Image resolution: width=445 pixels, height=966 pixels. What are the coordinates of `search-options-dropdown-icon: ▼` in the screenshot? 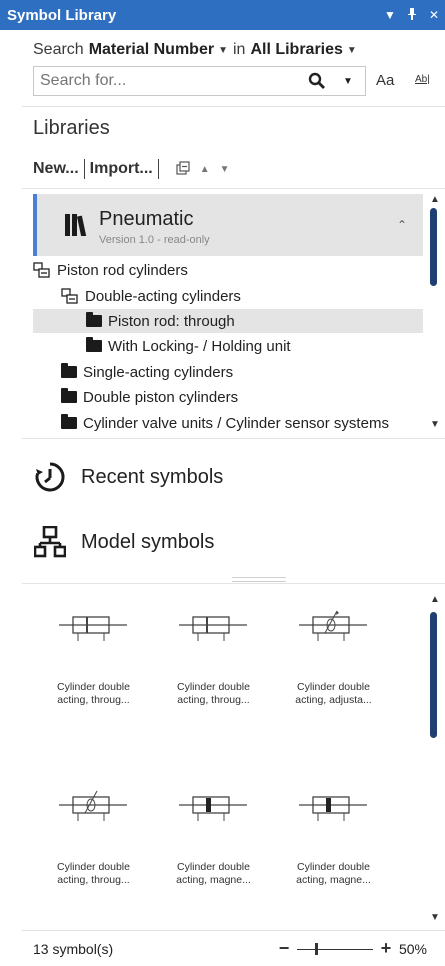 It's located at (348, 81).